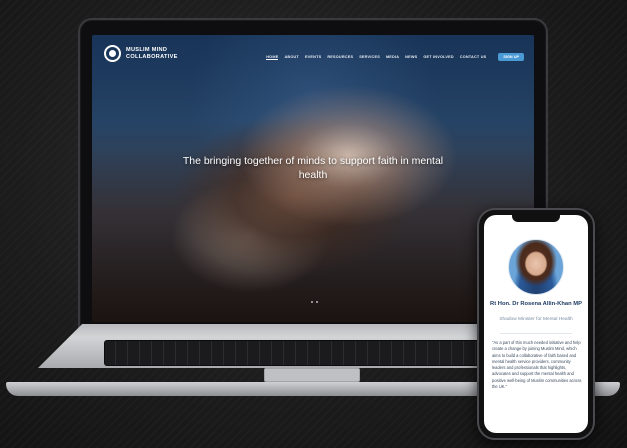 The image size is (627, 448). Describe the element at coordinates (340, 57) in the screenshot. I see `nav-resources: RESOURCES` at that location.